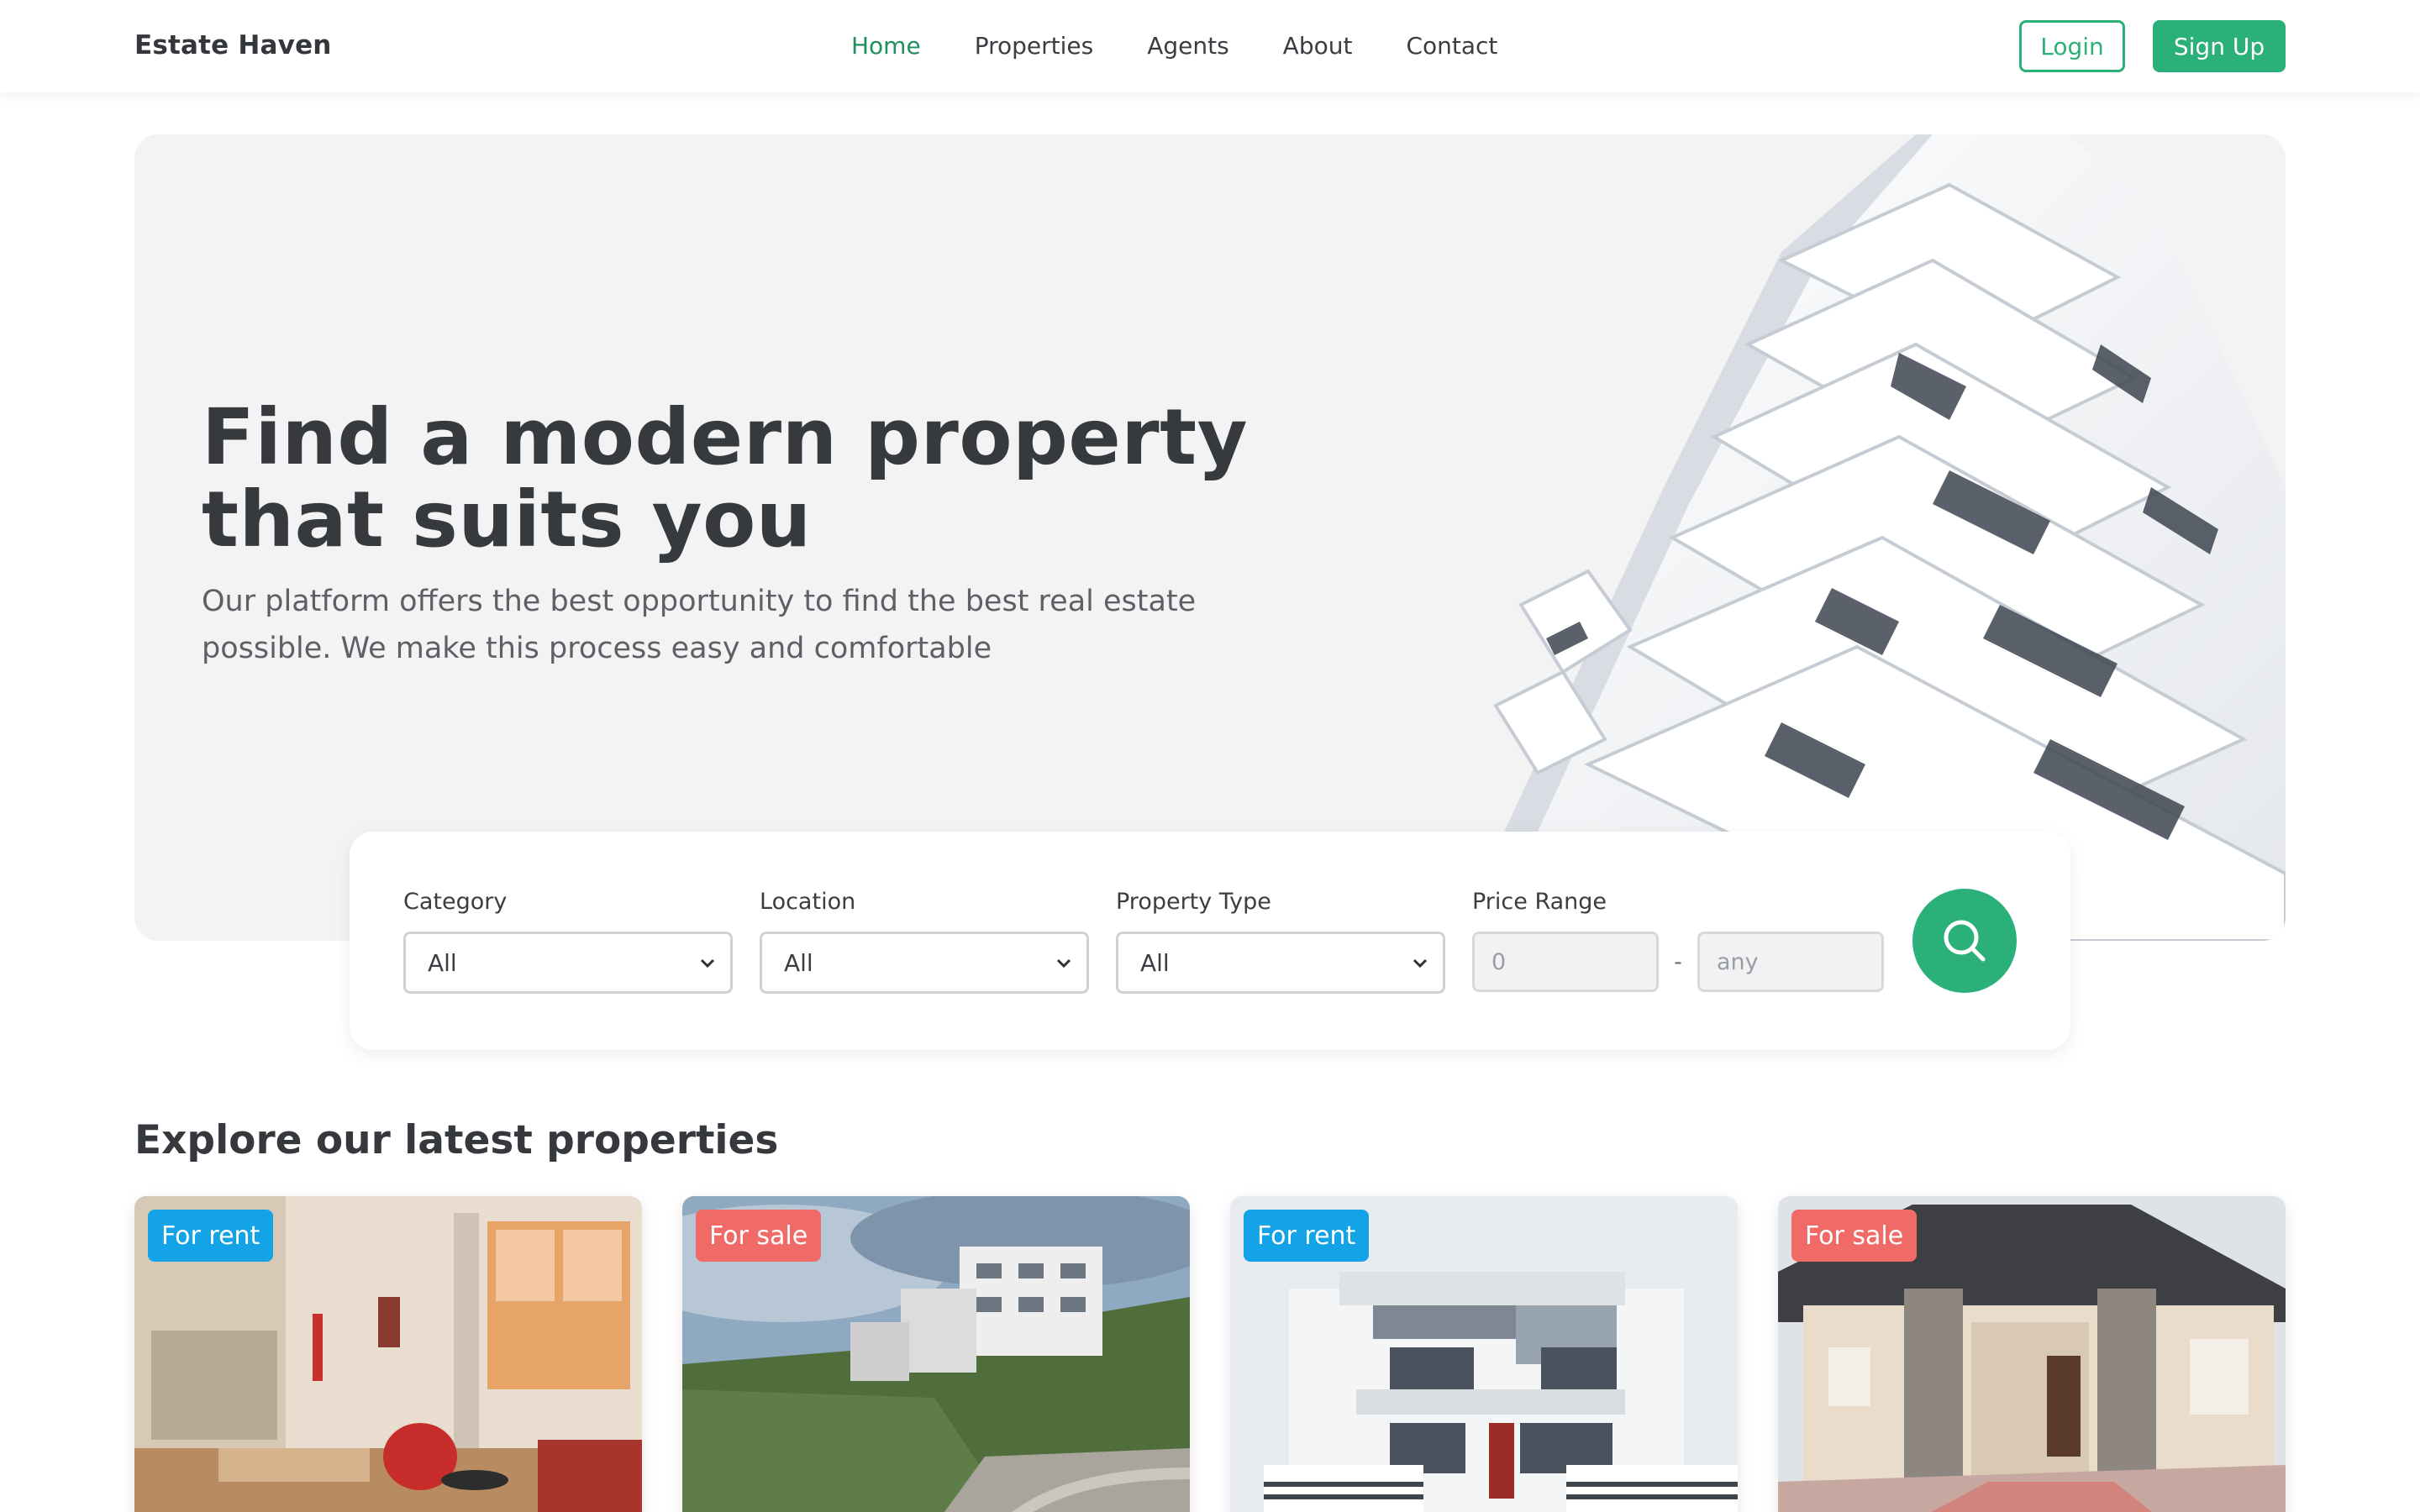  I want to click on main-nav: Home Properties Agents About Contact, so click(1201, 46).